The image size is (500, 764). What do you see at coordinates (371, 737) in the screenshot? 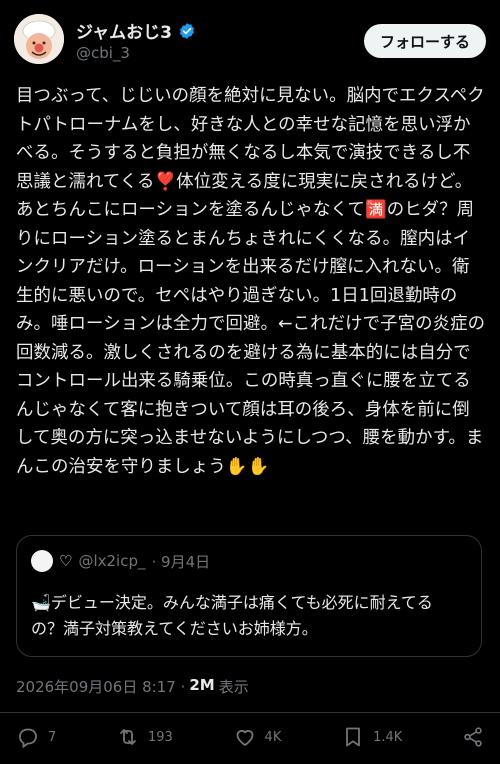
I see `bookmark-button: 1.4K` at bounding box center [371, 737].